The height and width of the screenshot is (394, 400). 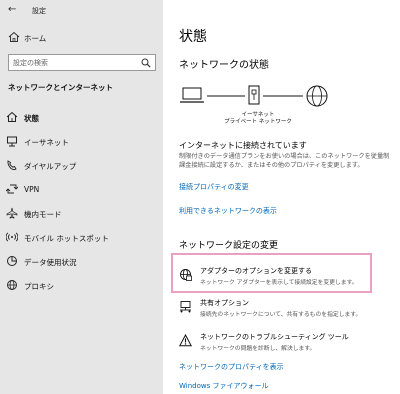 What do you see at coordinates (12, 237) in the screenshot?
I see `hotspot-icon` at bounding box center [12, 237].